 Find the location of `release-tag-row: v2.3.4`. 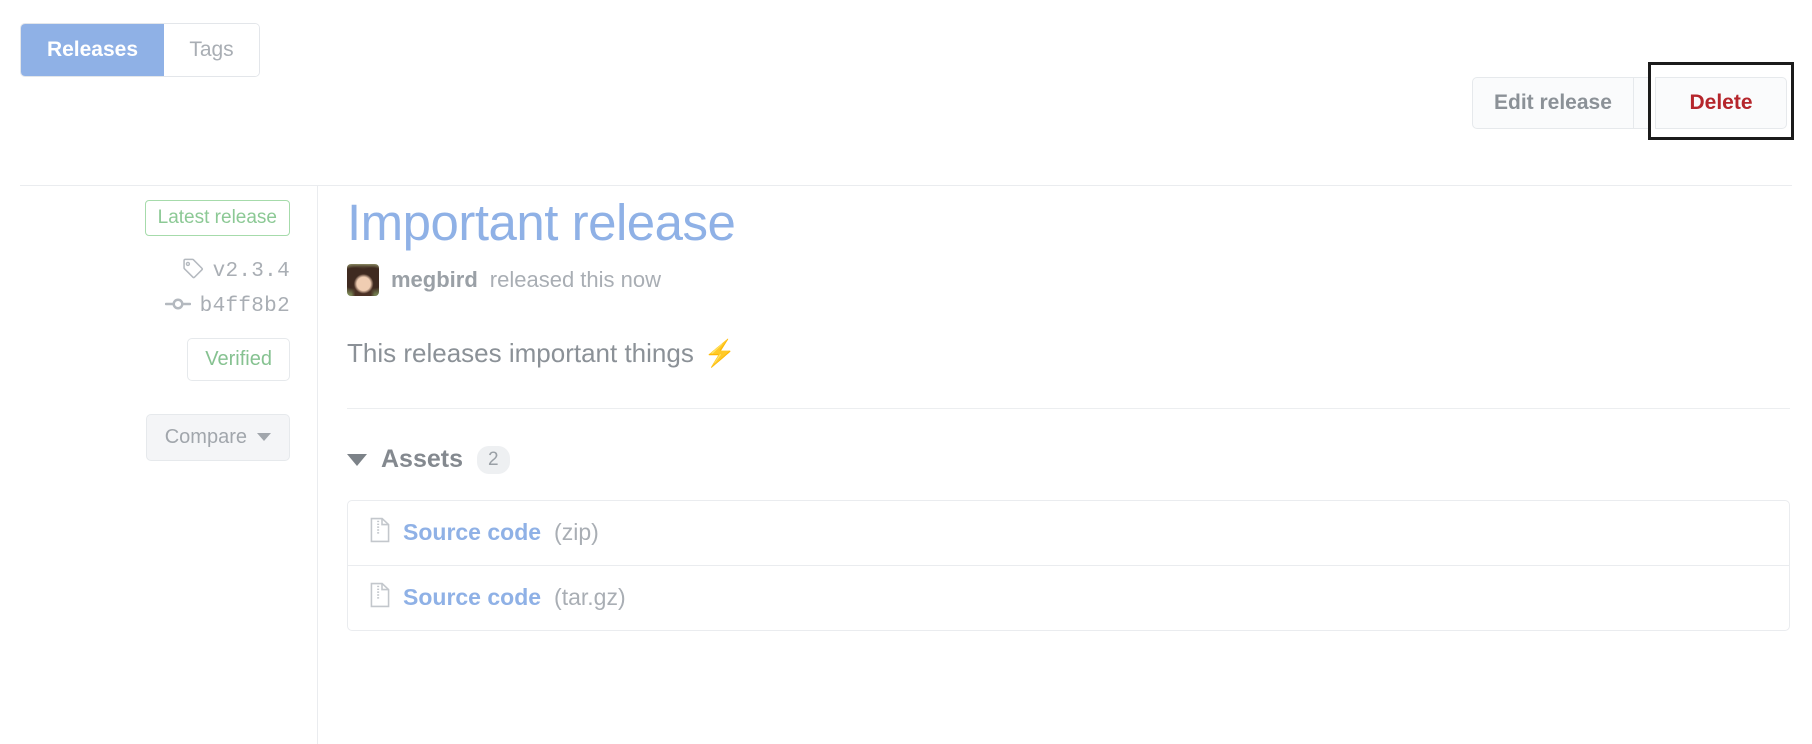

release-tag-row: v2.3.4 is located at coordinates (236, 271).